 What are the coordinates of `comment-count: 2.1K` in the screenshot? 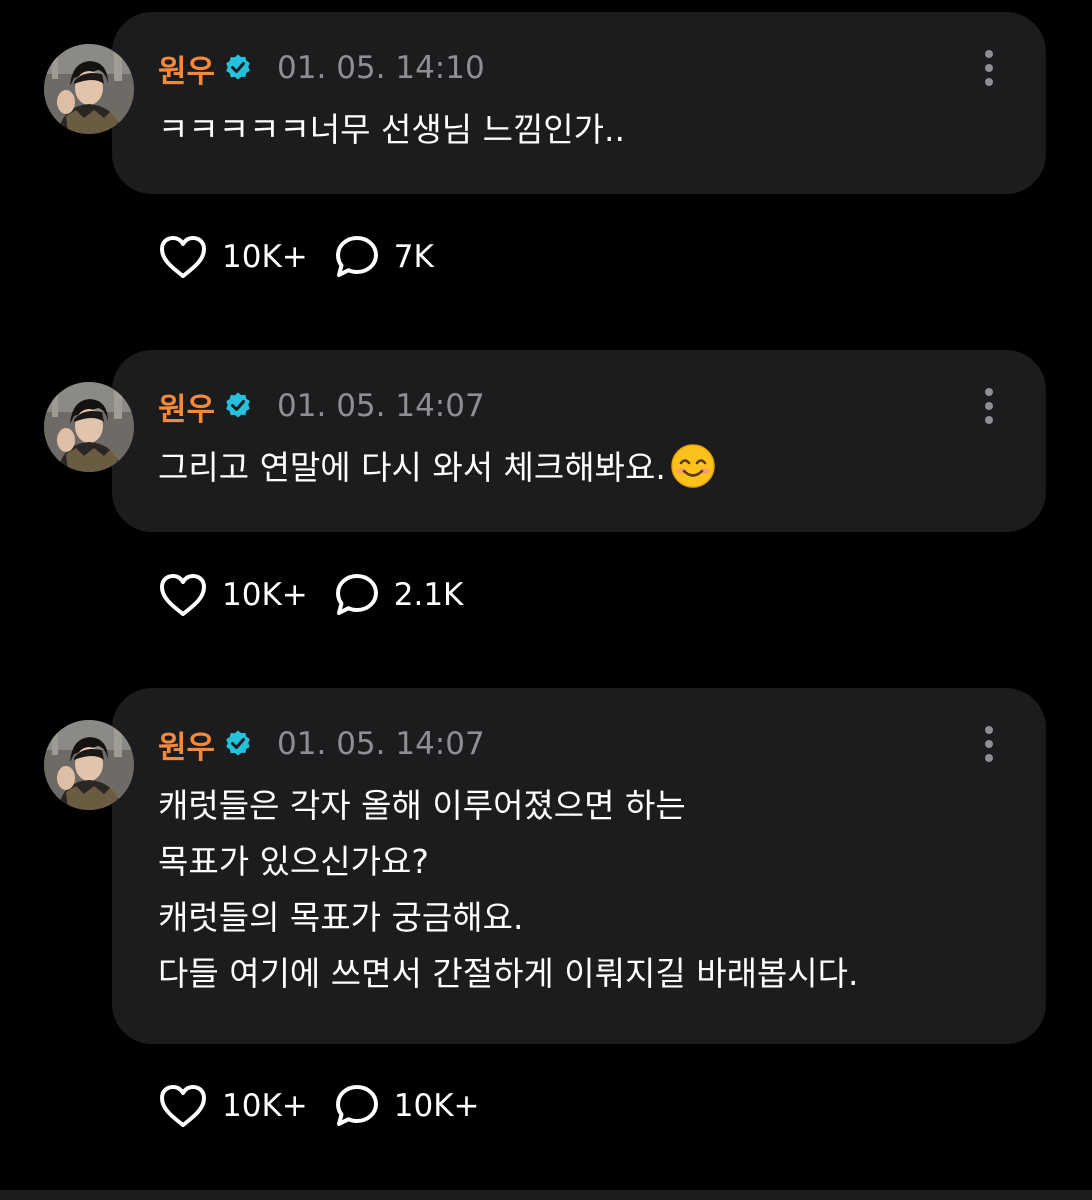 It's located at (428, 595).